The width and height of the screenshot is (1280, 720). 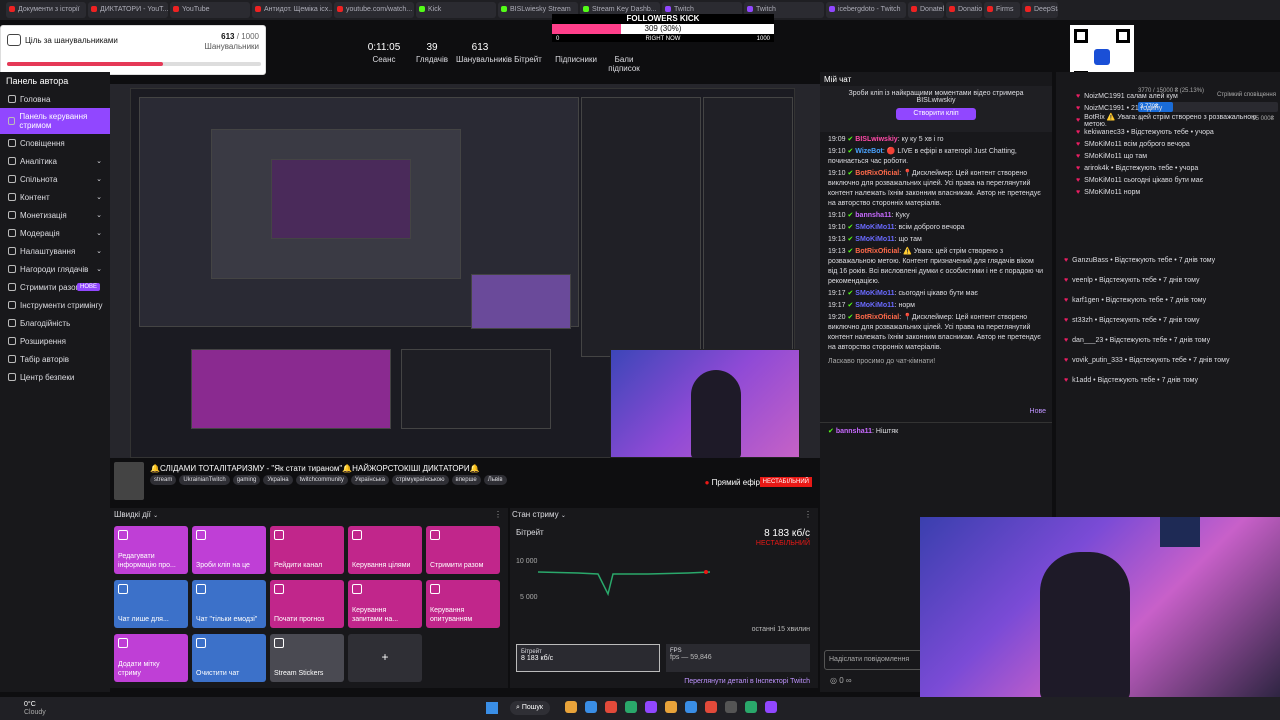 I want to click on taskbar-search: ⌕ Пошук, so click(x=530, y=708).